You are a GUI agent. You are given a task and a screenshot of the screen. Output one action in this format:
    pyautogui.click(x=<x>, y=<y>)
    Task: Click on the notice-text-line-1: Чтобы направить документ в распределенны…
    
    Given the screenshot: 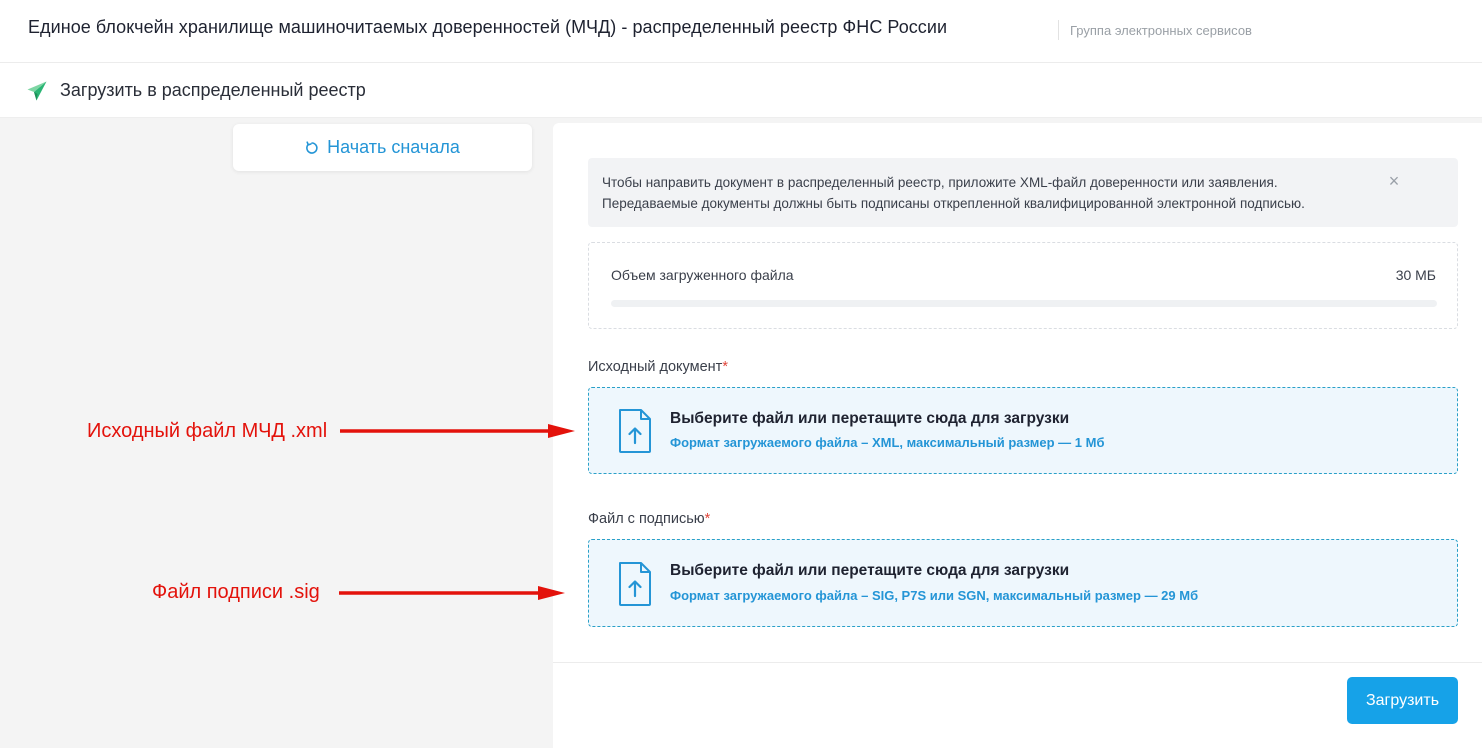 What is the action you would take?
    pyautogui.click(x=940, y=182)
    